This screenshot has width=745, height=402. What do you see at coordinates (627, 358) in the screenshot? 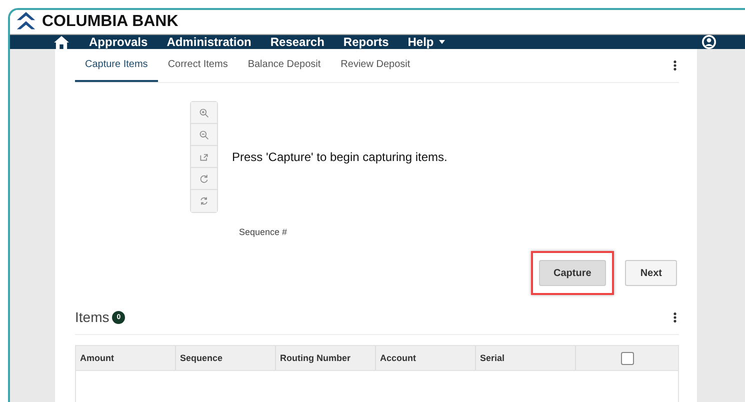
I see `select-all-checkbox` at bounding box center [627, 358].